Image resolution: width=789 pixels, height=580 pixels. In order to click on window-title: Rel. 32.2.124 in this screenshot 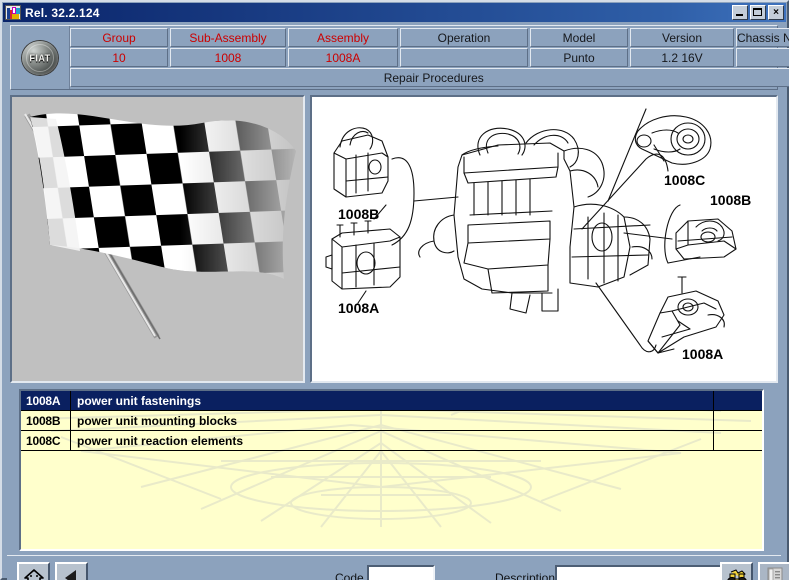, I will do `click(62, 12)`.